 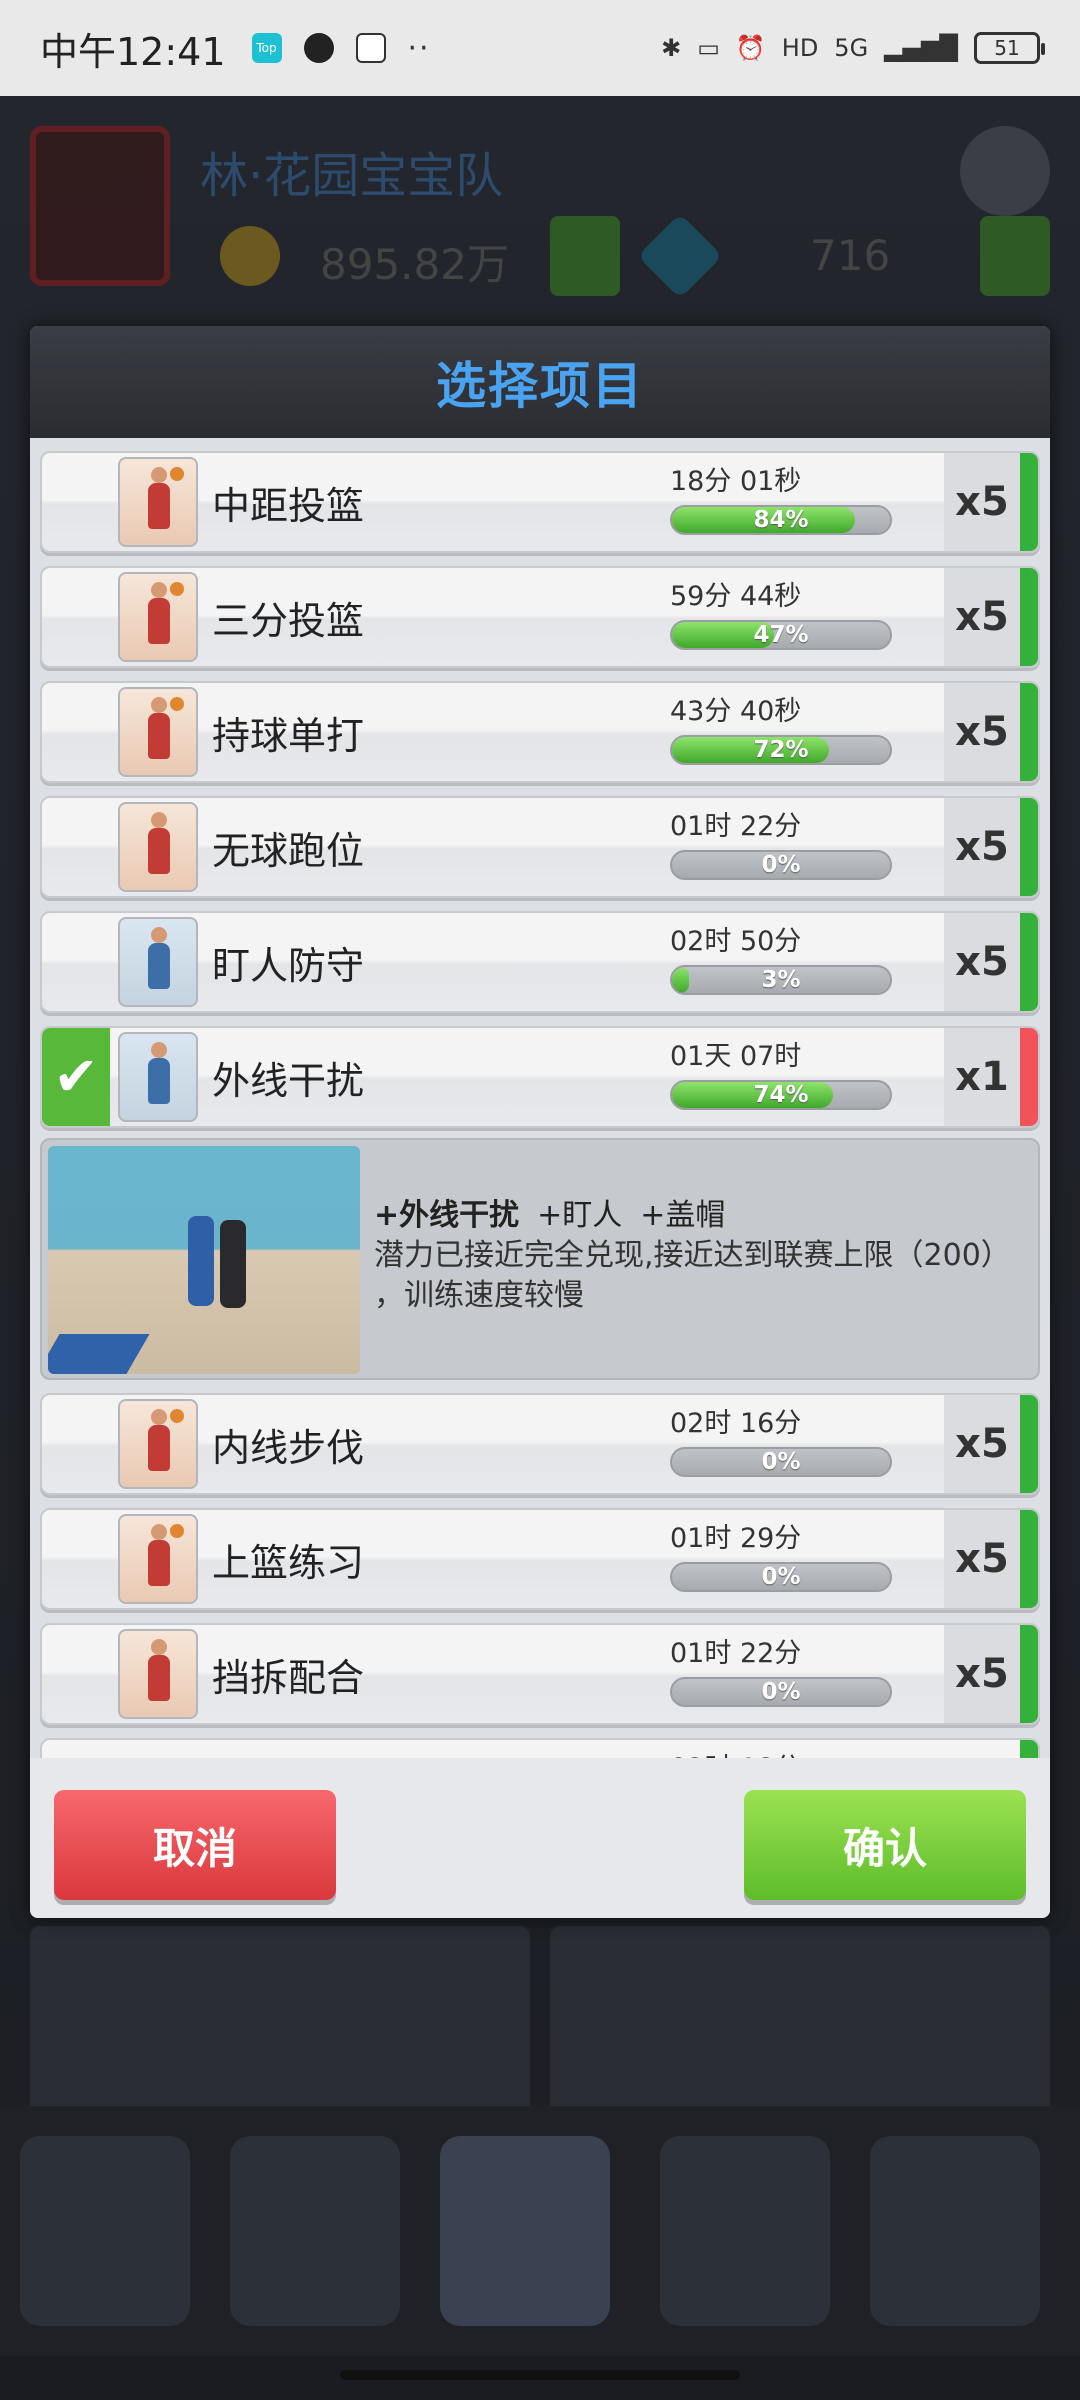 I want to click on item-time: 18分 01秒, so click(x=736, y=481).